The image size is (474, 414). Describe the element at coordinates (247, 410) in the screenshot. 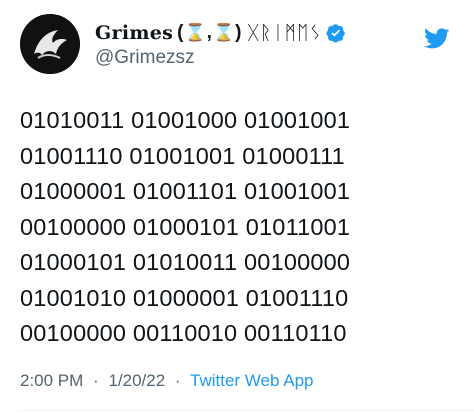

I see `divider` at that location.